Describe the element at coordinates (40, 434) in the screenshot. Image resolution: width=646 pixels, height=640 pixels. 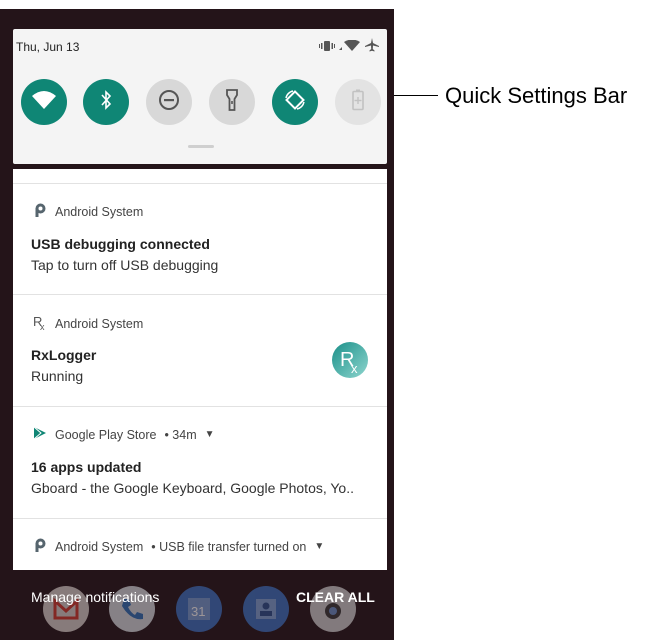
I see `play-store-icon` at that location.